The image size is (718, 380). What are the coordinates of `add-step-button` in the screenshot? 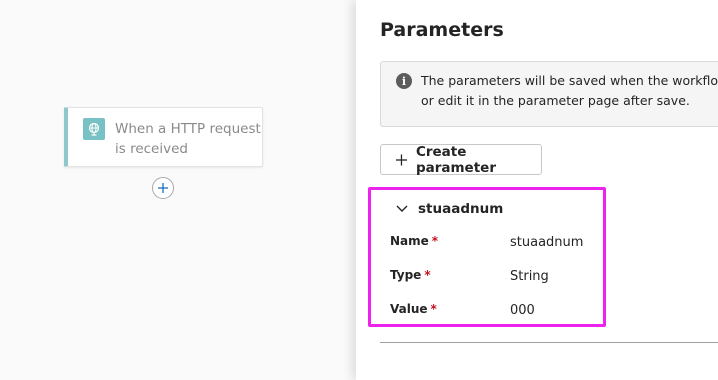 It's located at (163, 188).